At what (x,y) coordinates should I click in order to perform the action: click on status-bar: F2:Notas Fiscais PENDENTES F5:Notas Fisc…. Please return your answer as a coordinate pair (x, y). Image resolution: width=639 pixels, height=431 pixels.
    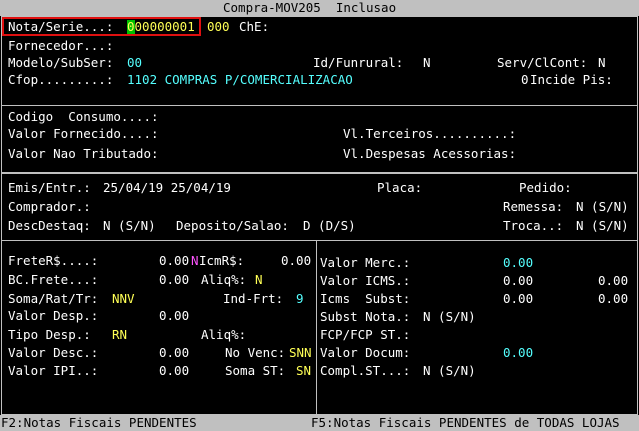
    Looking at the image, I should click on (319, 423).